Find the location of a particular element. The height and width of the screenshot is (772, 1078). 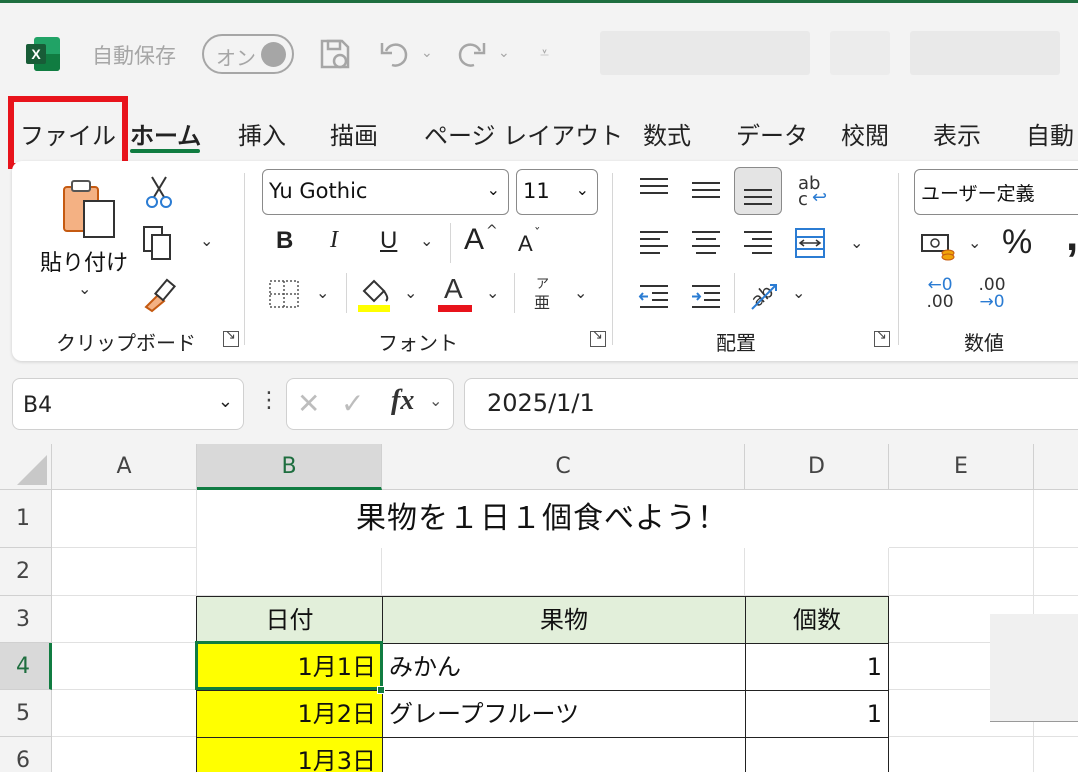

cell-d2 is located at coordinates (817, 572).